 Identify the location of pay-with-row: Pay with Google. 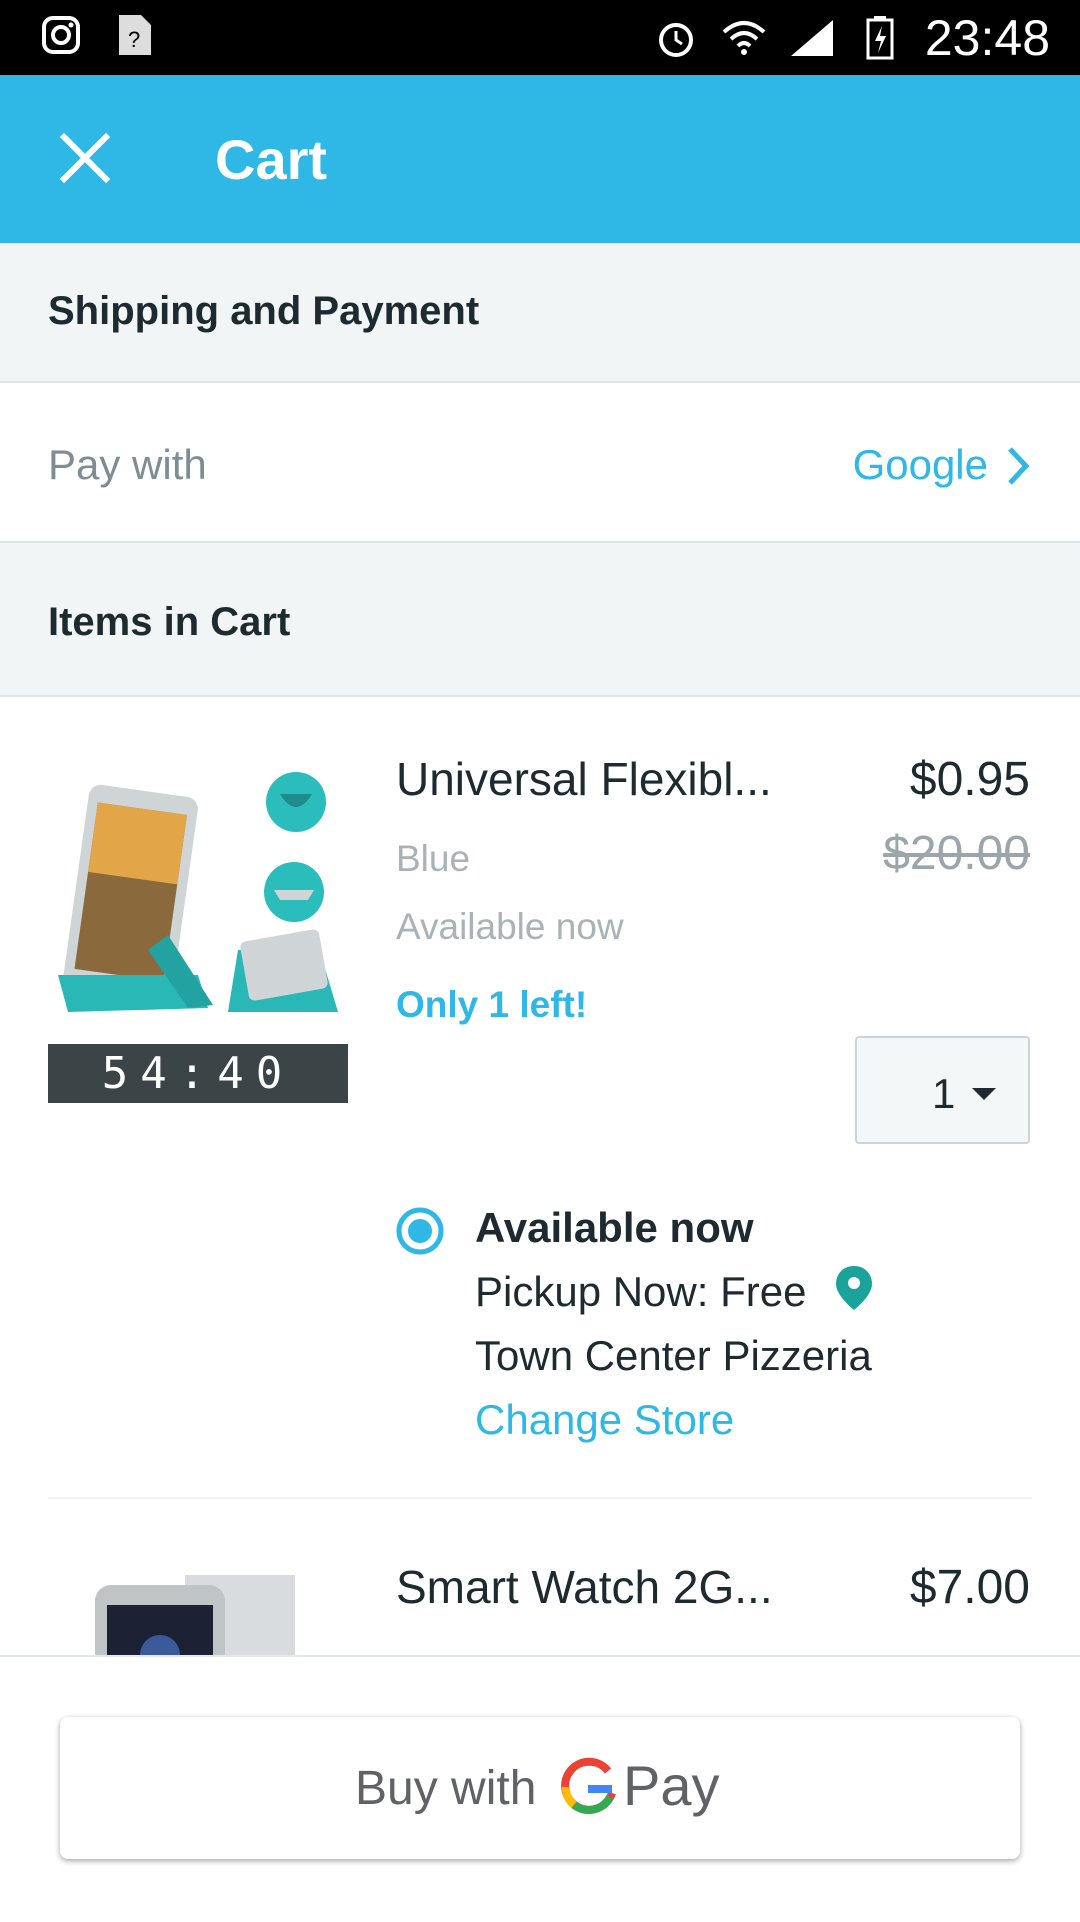
(540, 463).